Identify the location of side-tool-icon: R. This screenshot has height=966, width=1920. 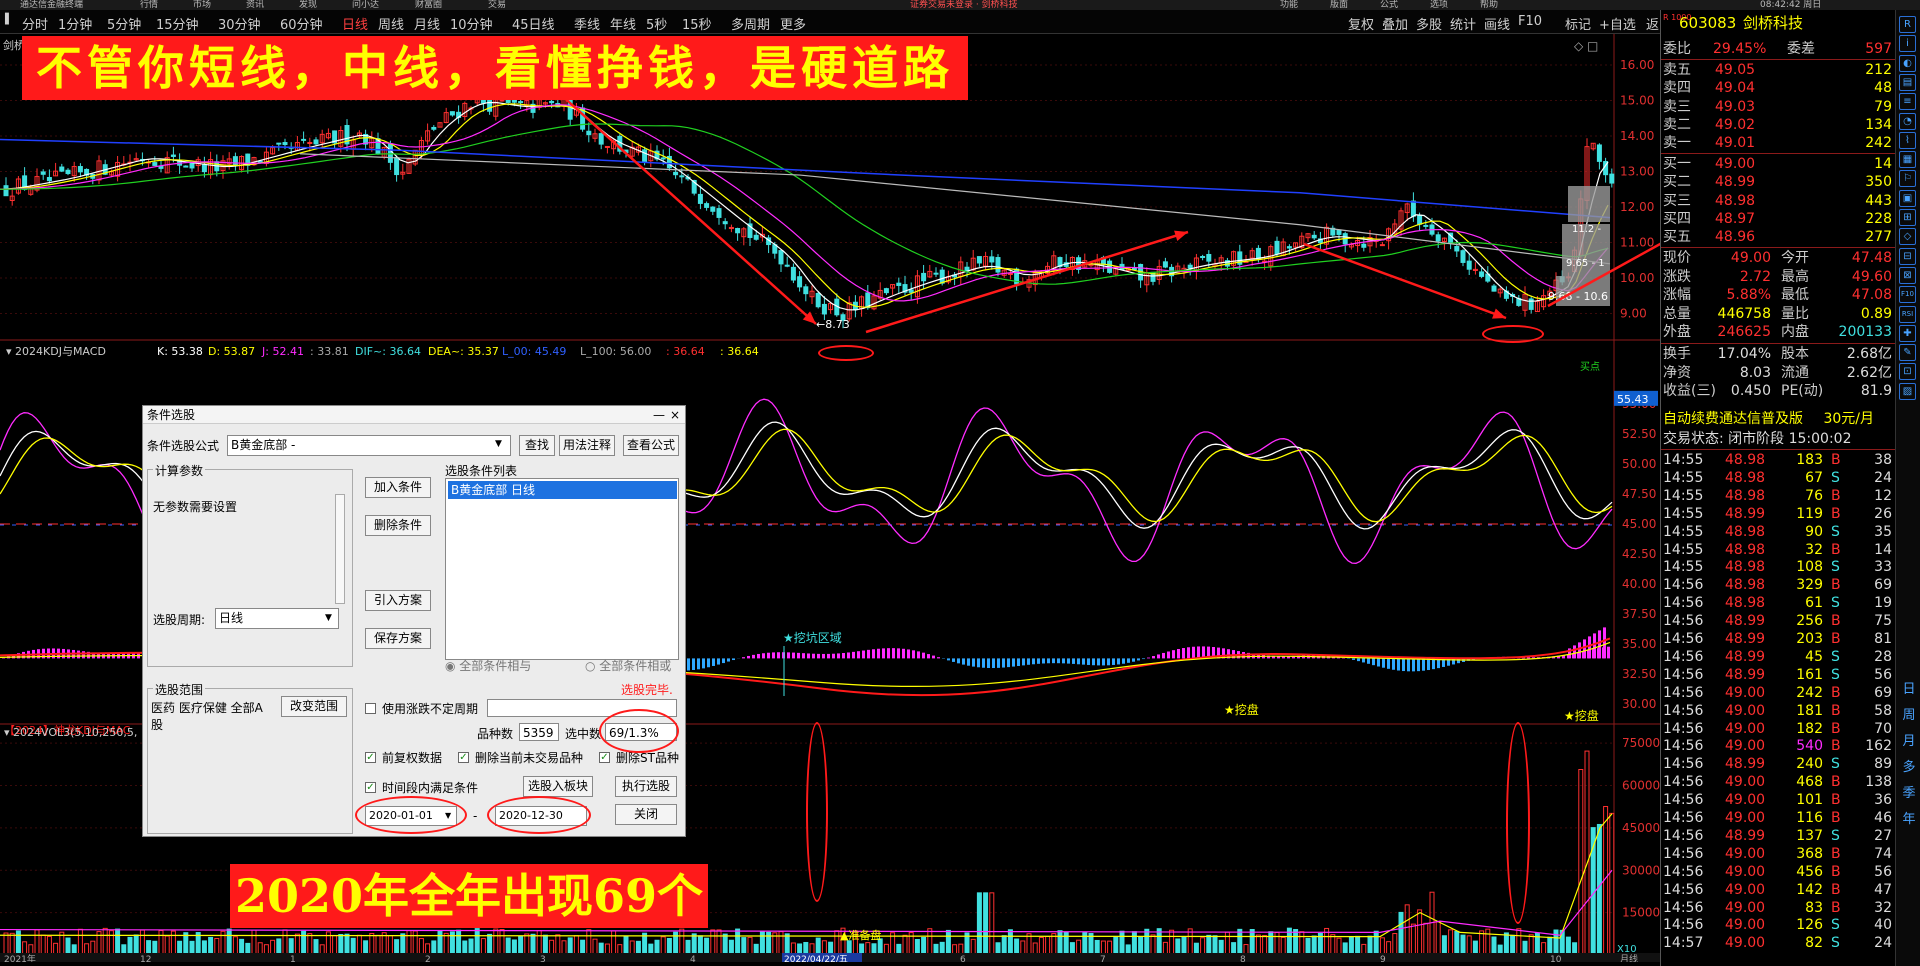
(1907, 24).